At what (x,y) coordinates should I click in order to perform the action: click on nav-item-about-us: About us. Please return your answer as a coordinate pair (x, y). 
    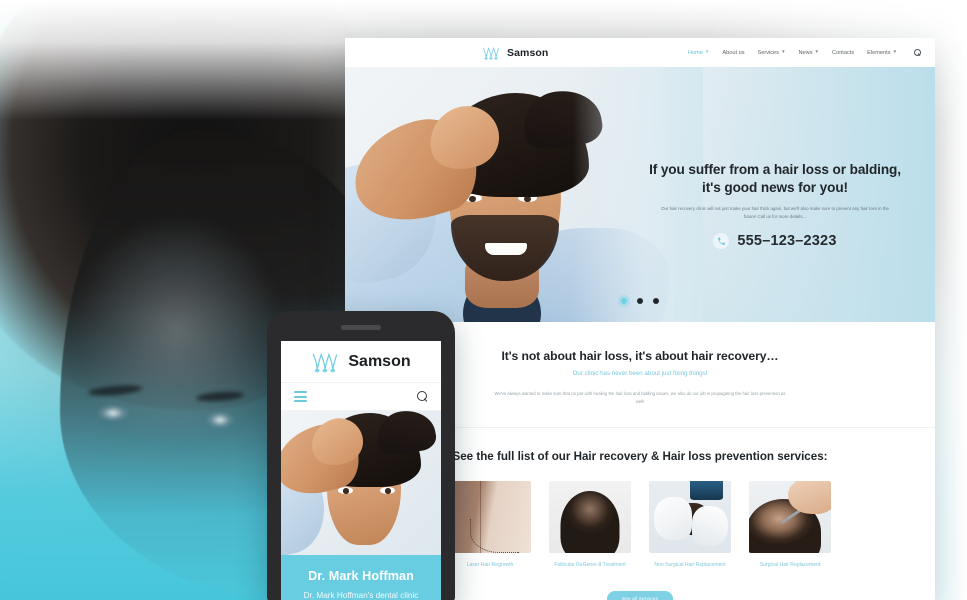
    Looking at the image, I should click on (733, 53).